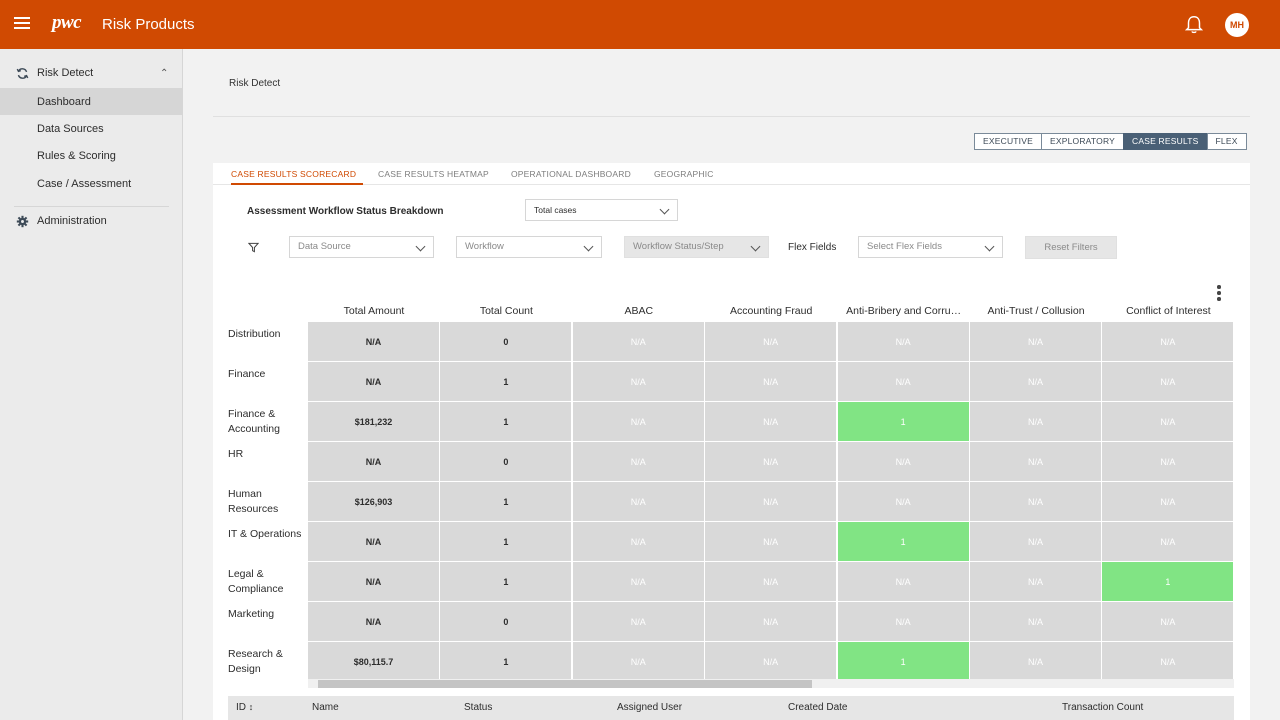 Image resolution: width=1280 pixels, height=720 pixels. Describe the element at coordinates (91, 183) in the screenshot. I see `sidebar-item-case-assessment: Case / Assessment` at that location.